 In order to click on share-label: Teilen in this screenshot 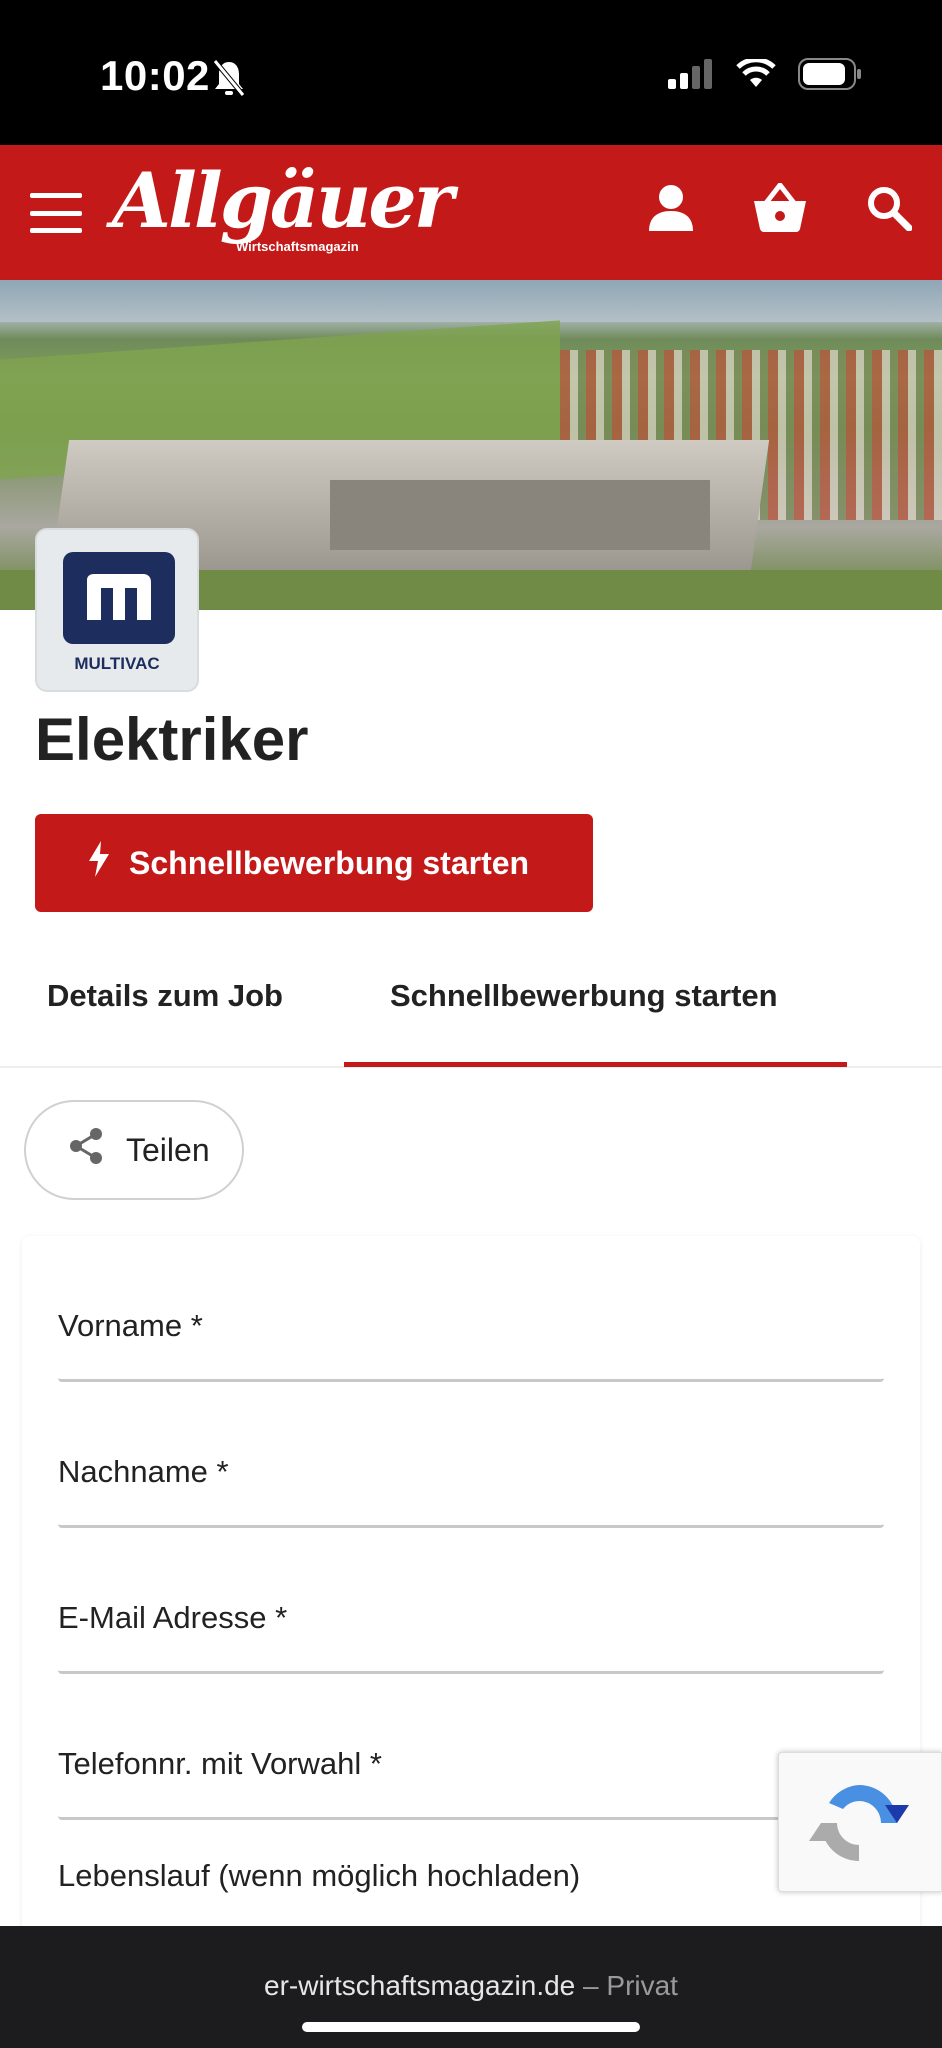, I will do `click(168, 1149)`.